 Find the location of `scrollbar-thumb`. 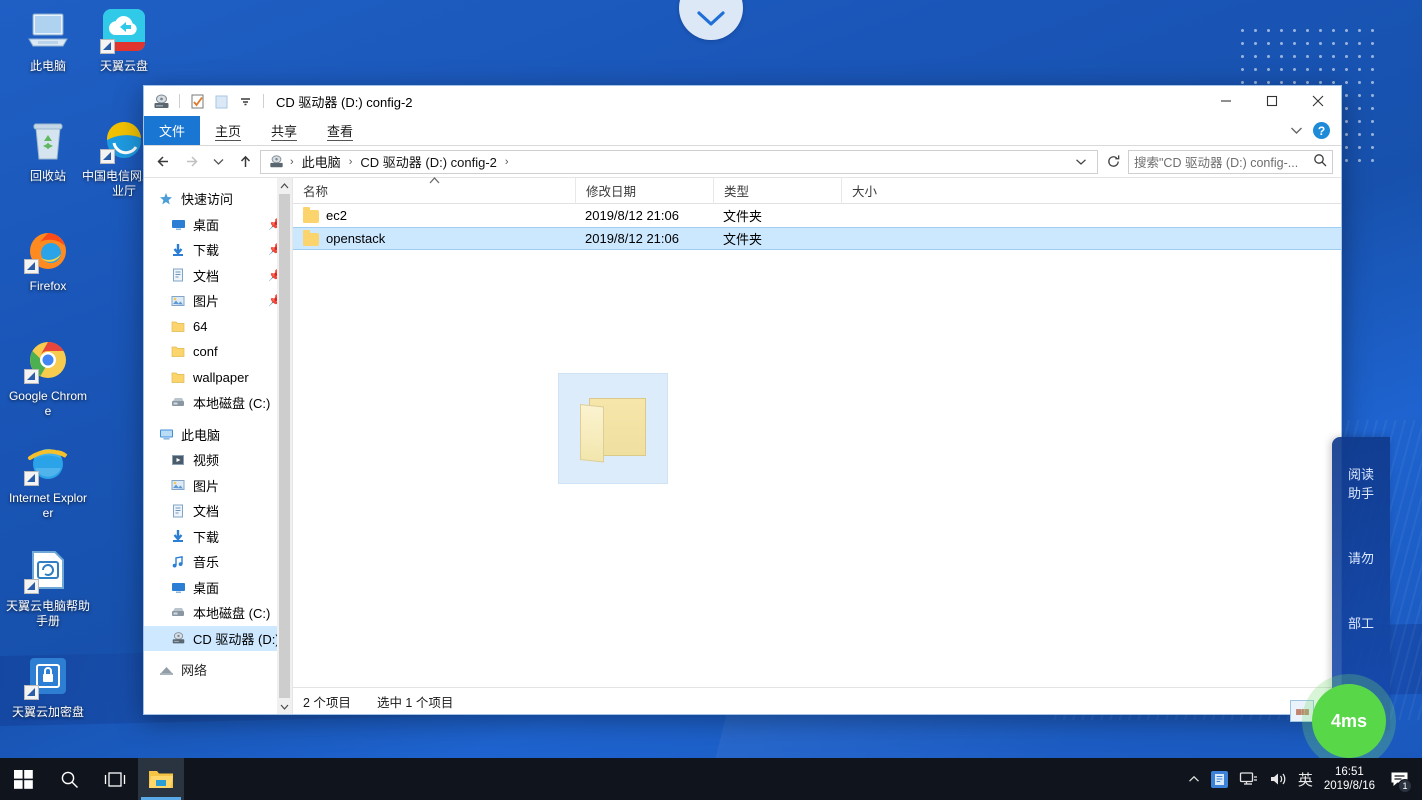

scrollbar-thumb is located at coordinates (284, 446).